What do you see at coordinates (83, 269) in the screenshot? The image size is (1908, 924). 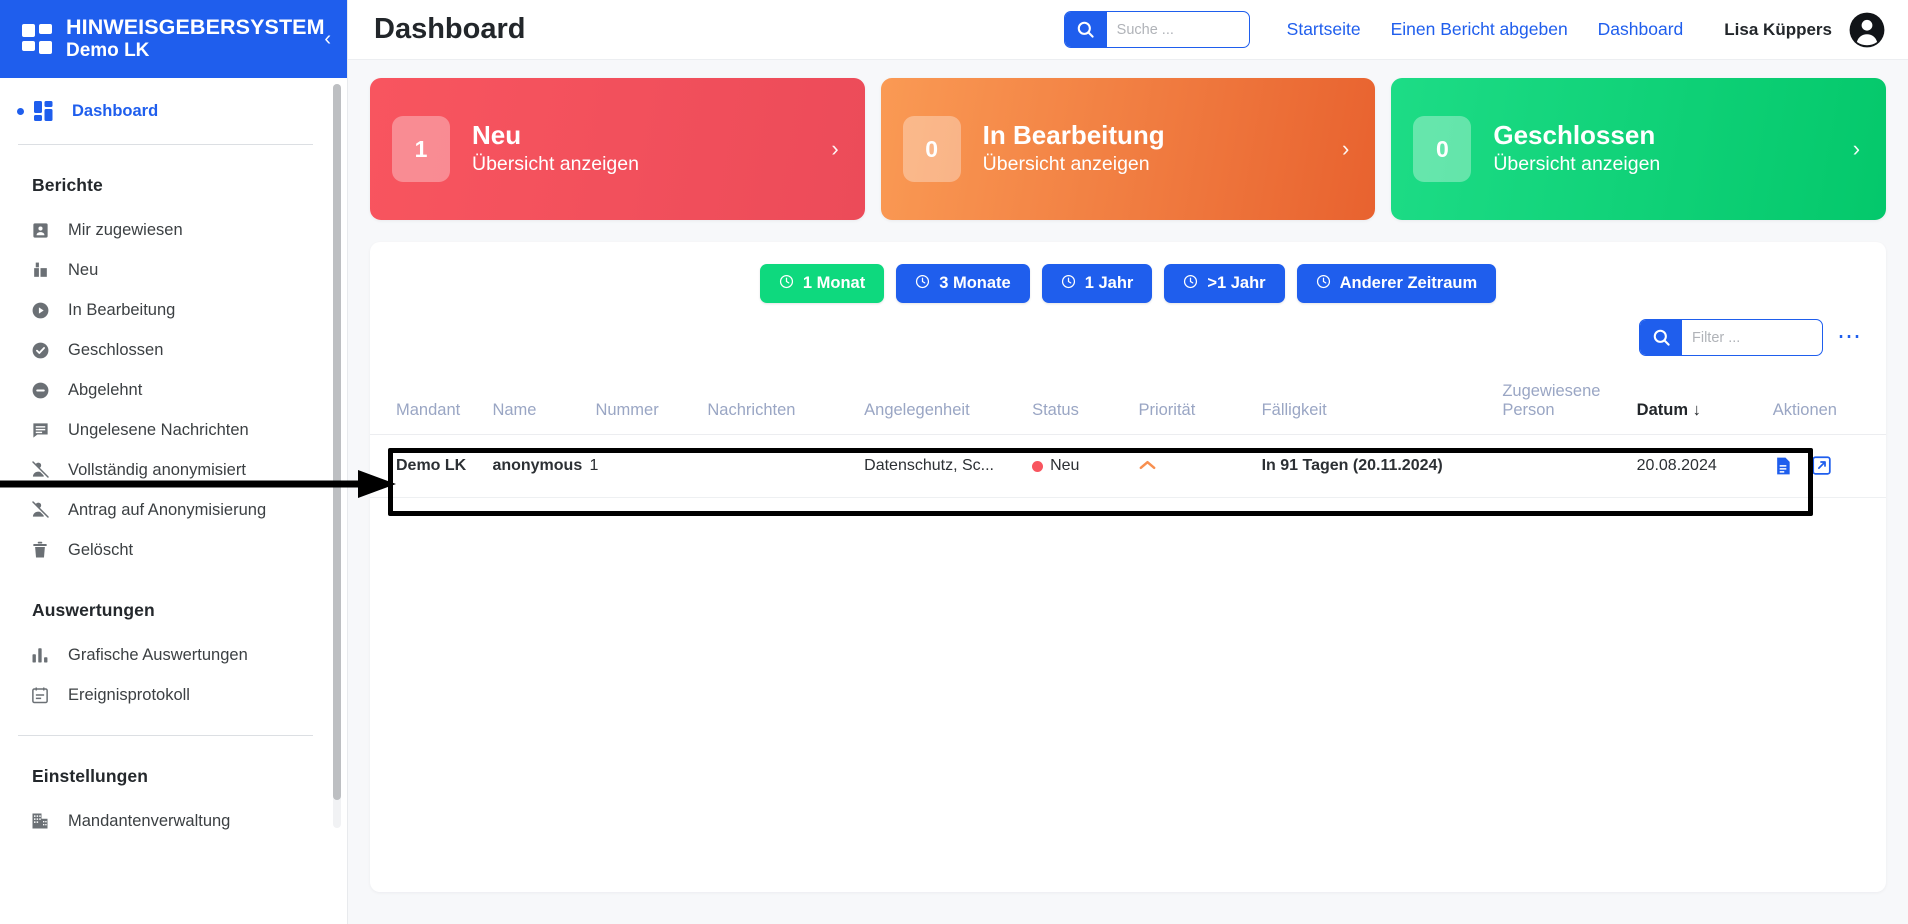 I see `sidebar-item-label: Neu` at bounding box center [83, 269].